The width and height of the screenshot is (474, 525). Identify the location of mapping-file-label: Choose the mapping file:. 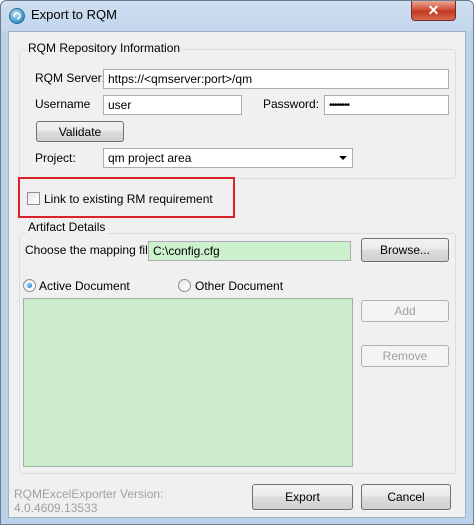
(91, 250).